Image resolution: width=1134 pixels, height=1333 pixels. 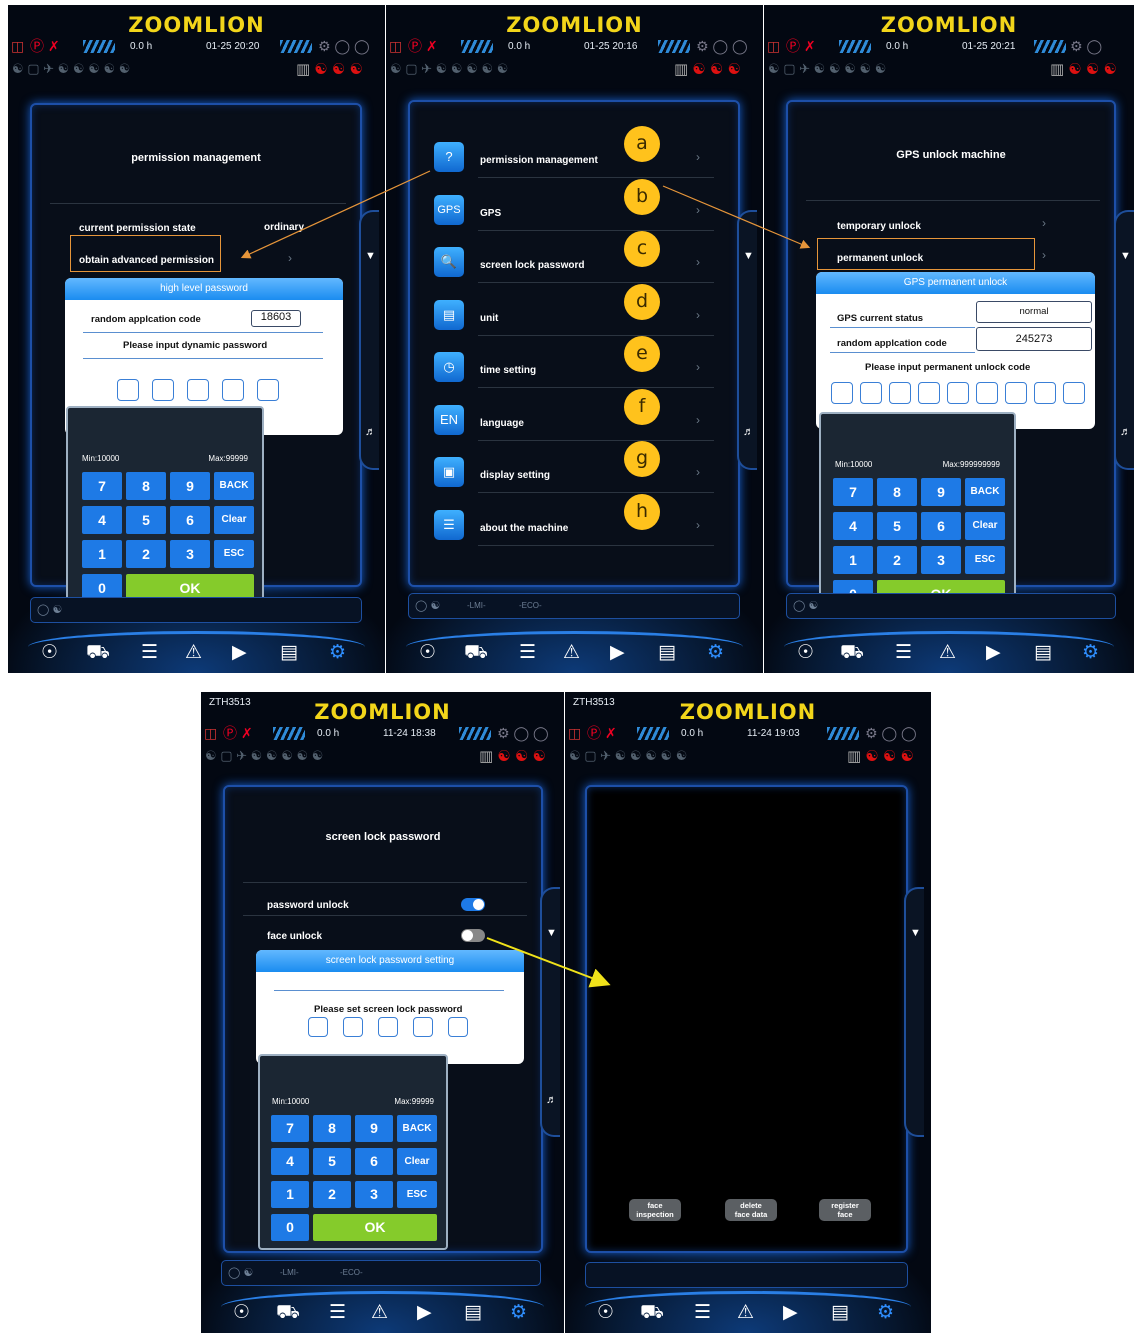 What do you see at coordinates (958, 393) in the screenshot?
I see `unlock-code-input-boxes` at bounding box center [958, 393].